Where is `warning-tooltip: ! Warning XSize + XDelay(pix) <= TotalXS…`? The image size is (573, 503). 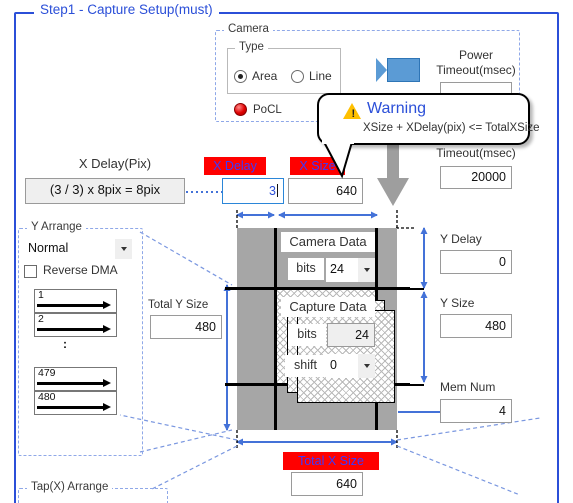 warning-tooltip: ! Warning XSize + XDelay(pix) <= TotalXS… is located at coordinates (428, 119).